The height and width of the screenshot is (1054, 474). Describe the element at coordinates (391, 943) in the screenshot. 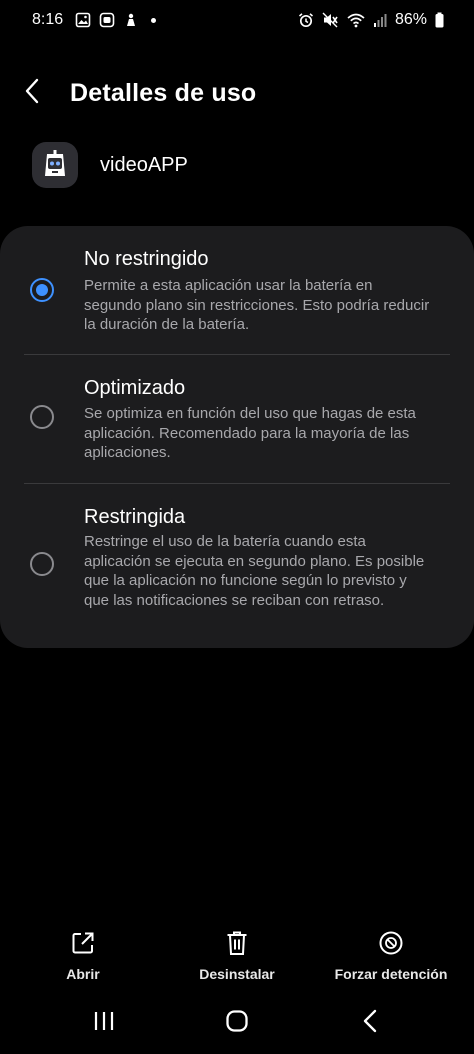

I see `stop-icon` at that location.